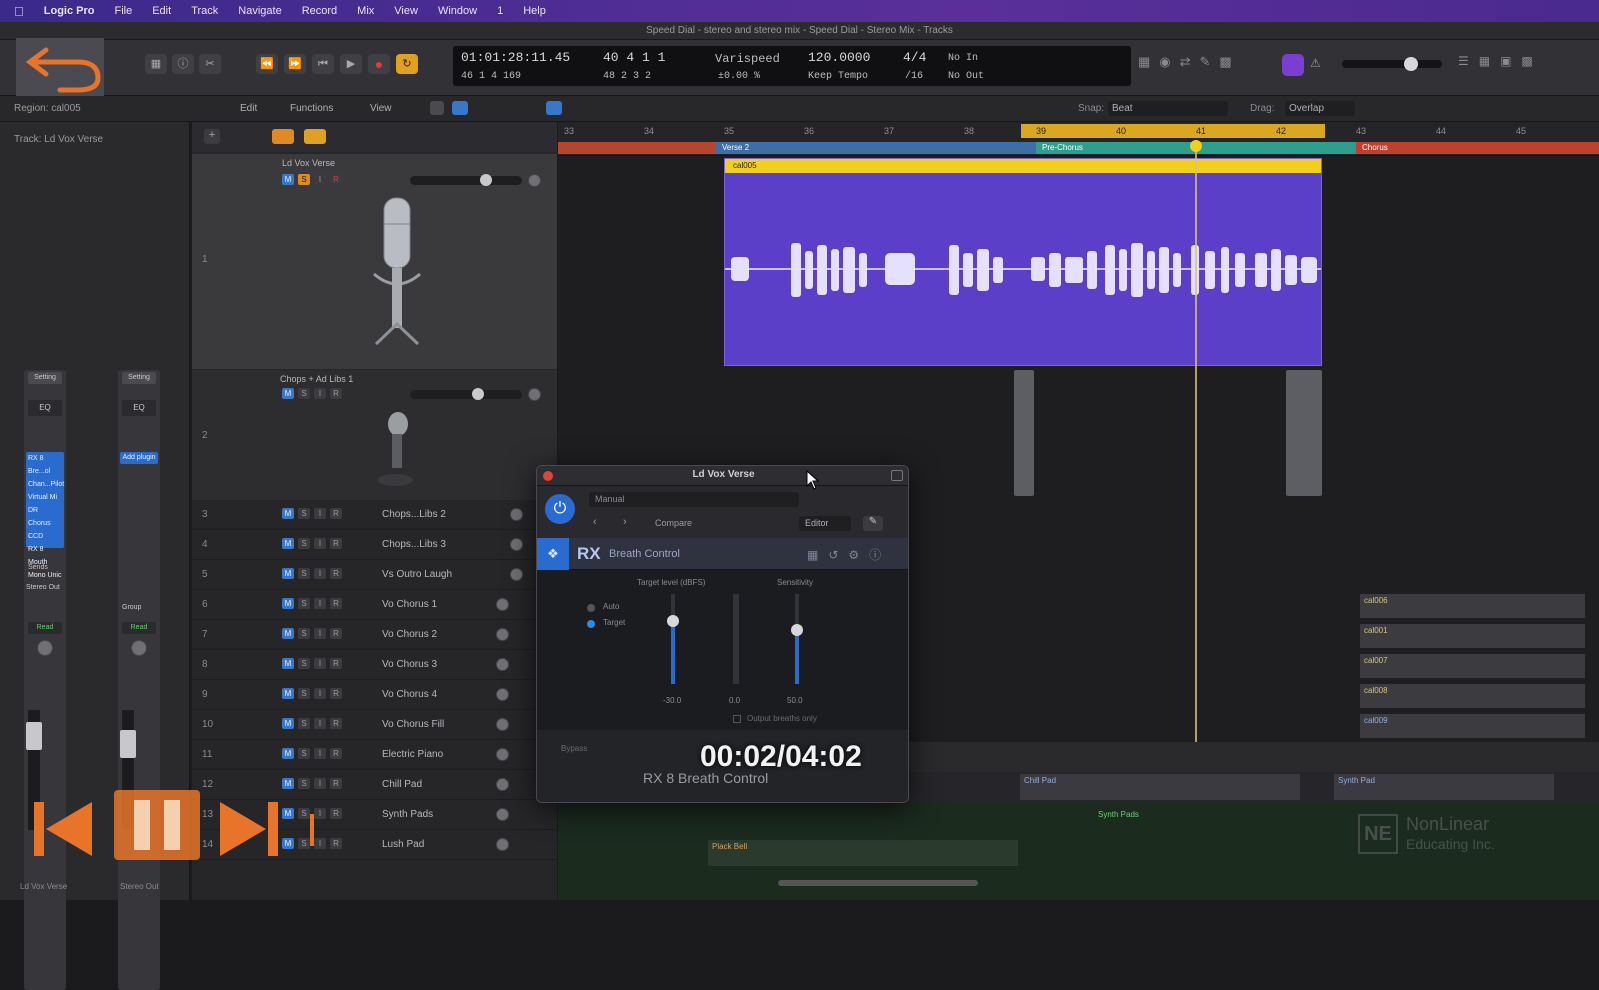  I want to click on go-to-start-button: ⏮, so click(323, 64).